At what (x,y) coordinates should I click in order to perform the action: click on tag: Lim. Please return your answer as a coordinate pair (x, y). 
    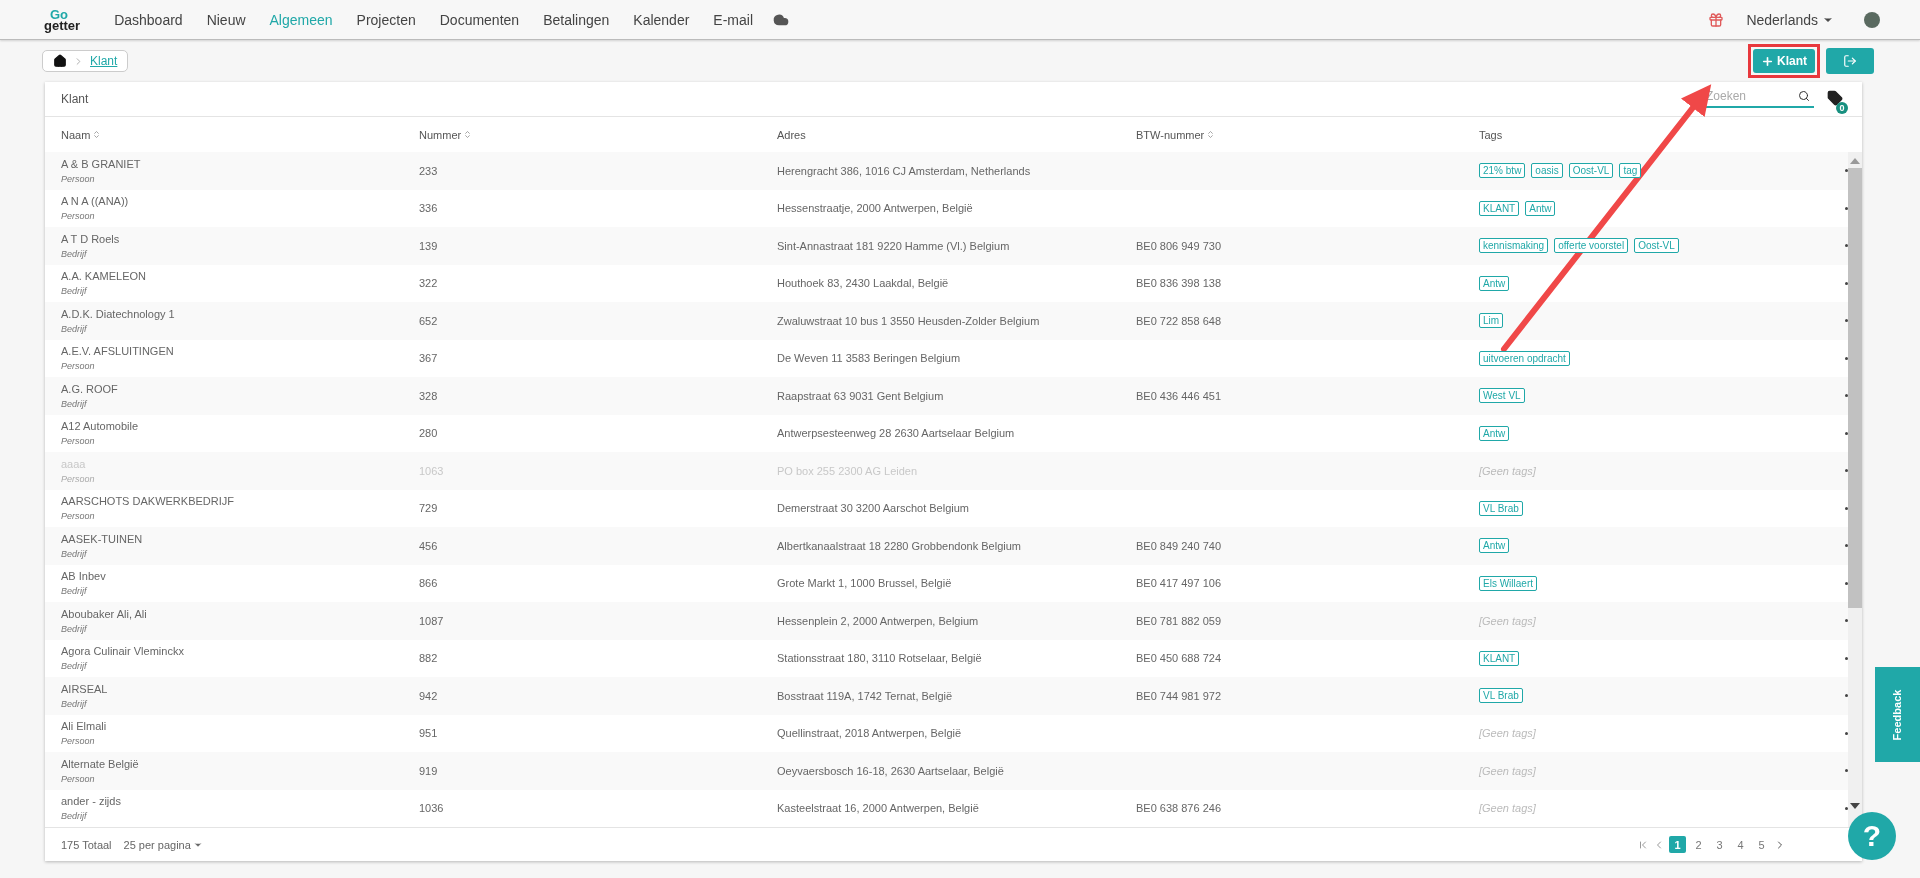
    Looking at the image, I should click on (1491, 321).